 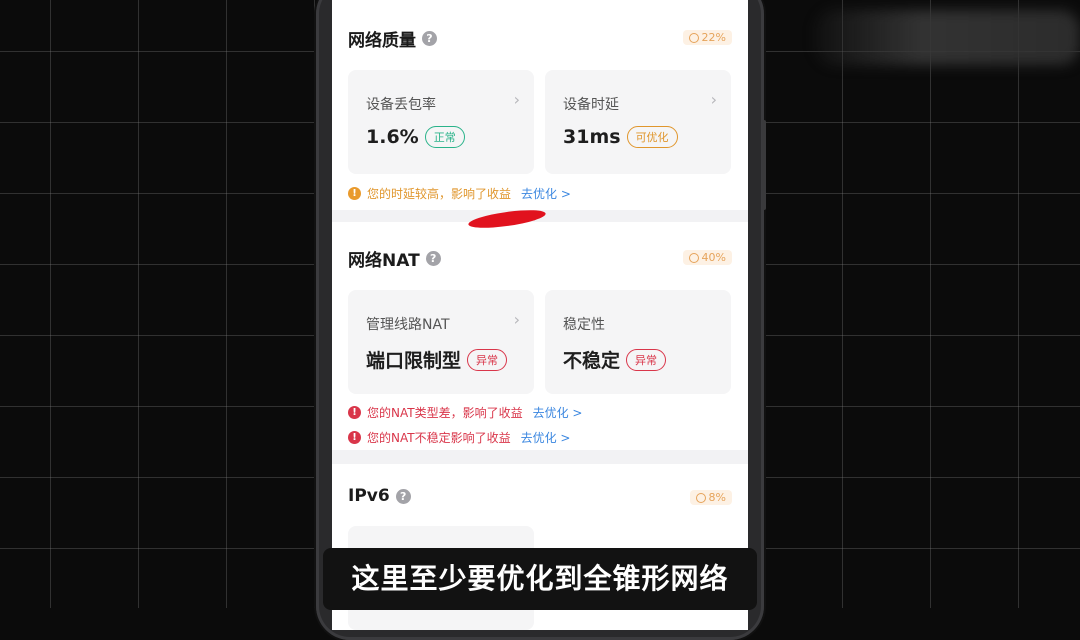 I want to click on latency-tile: 设备时延 › 31ms 可优化, so click(x=638, y=122).